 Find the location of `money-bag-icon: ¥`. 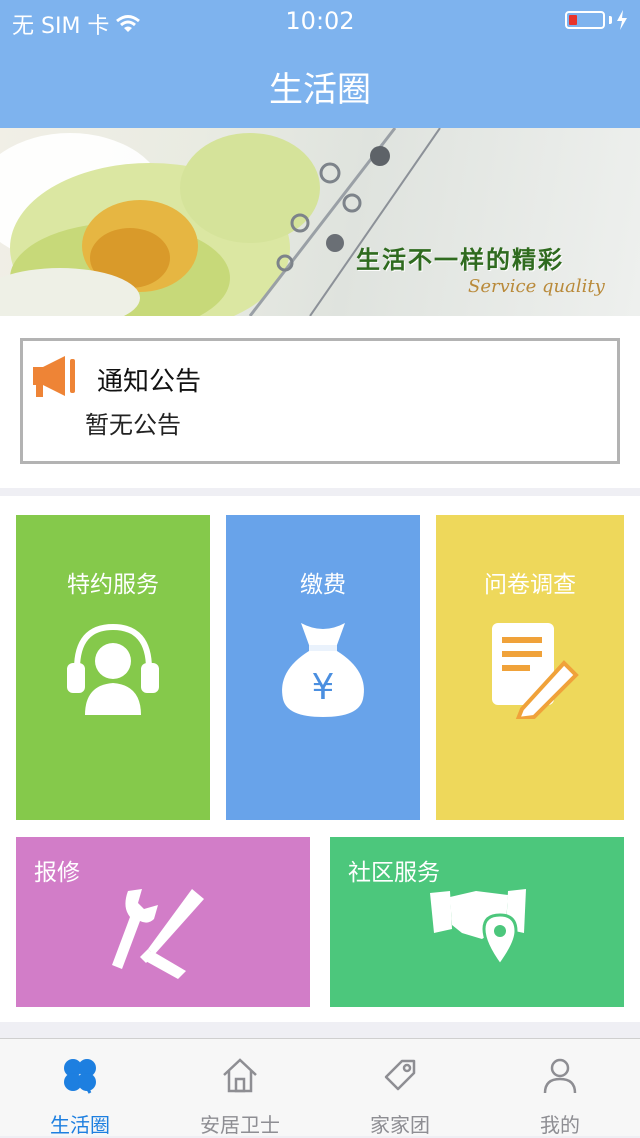

money-bag-icon: ¥ is located at coordinates (323, 670).